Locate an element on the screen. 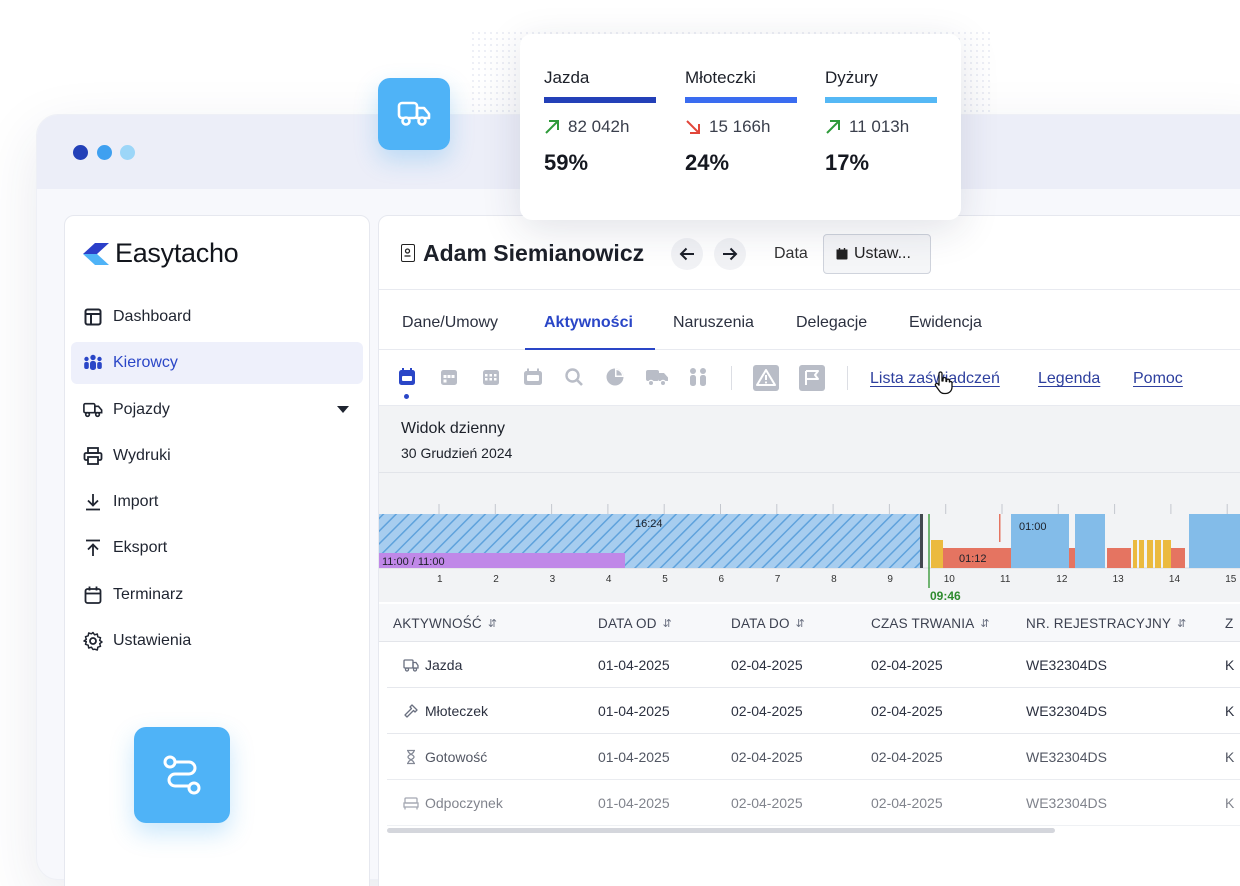  brand-mark-icon is located at coordinates (96, 253).